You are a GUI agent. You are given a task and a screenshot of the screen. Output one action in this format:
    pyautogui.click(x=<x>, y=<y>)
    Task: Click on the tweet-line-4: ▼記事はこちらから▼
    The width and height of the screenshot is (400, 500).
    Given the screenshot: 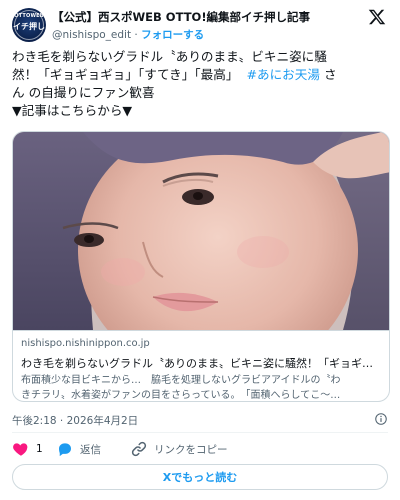 What is the action you would take?
    pyautogui.click(x=72, y=110)
    